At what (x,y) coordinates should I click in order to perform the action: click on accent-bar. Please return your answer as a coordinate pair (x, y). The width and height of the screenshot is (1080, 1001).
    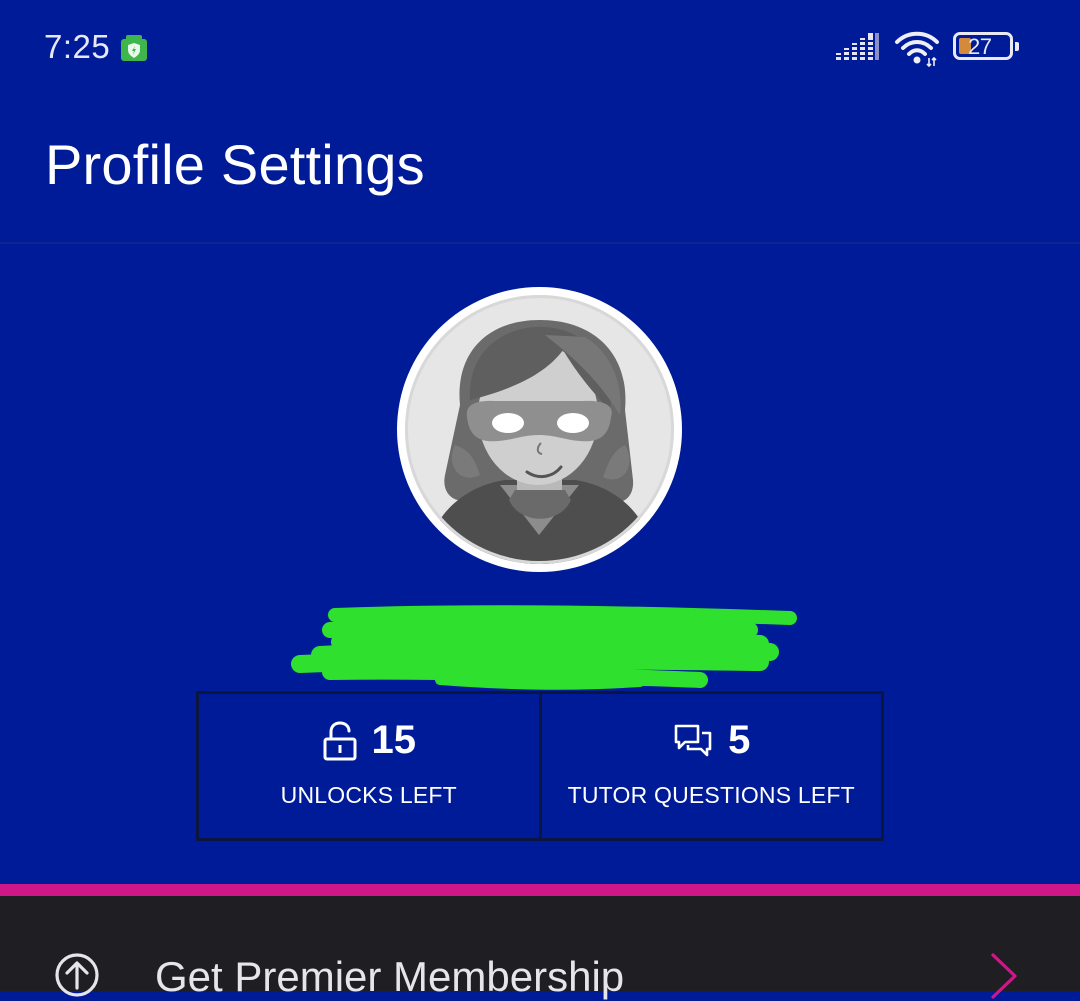
    Looking at the image, I should click on (540, 890).